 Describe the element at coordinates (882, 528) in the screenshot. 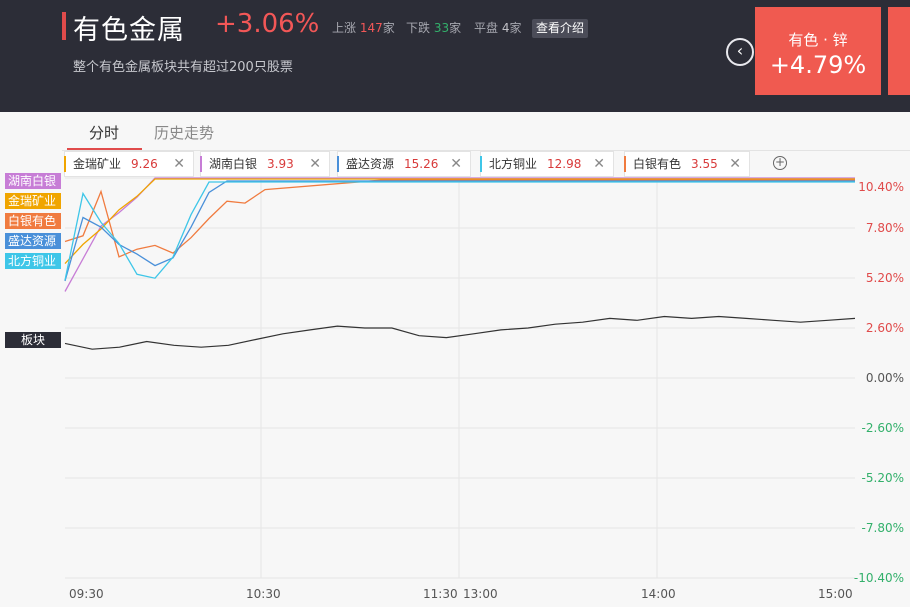

I see `y-tick: -7.80%` at that location.